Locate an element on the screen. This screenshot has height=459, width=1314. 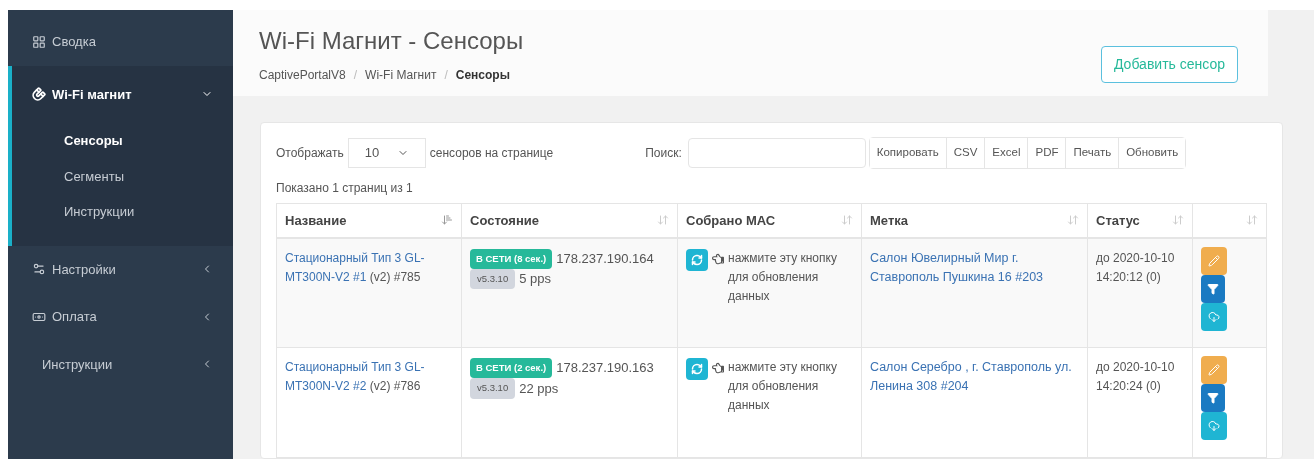
settings-icon is located at coordinates (39, 269).